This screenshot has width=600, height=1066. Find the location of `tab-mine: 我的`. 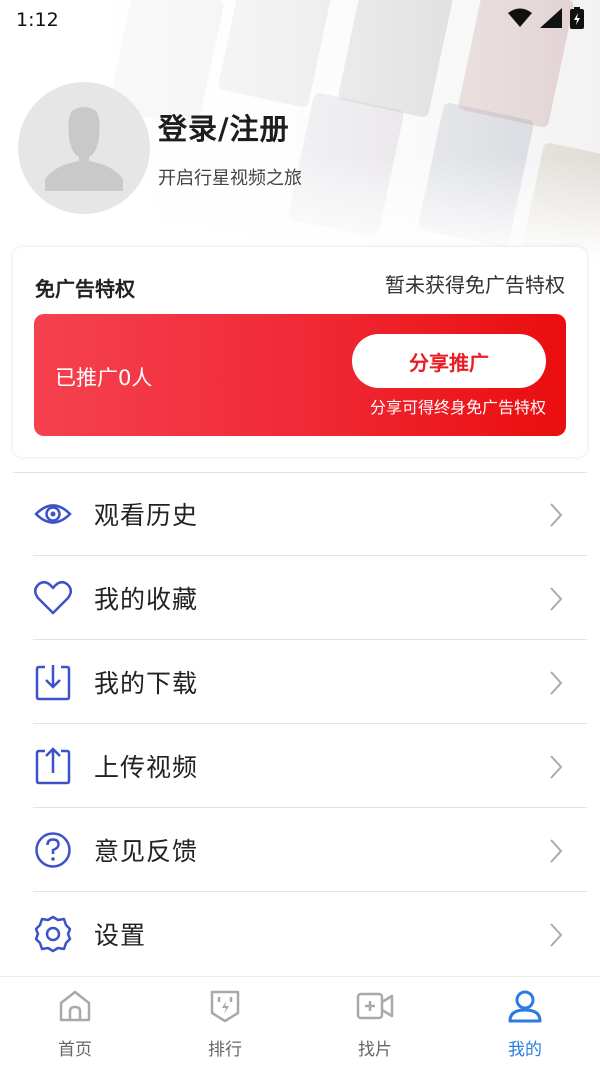

tab-mine: 我的 is located at coordinates (525, 1021).